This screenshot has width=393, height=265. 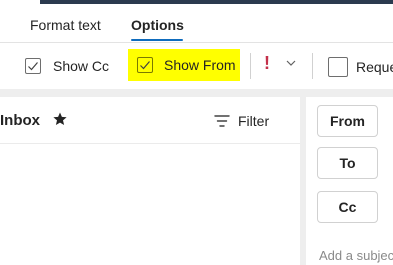 What do you see at coordinates (374, 67) in the screenshot?
I see `request-receipt-label: Reque` at bounding box center [374, 67].